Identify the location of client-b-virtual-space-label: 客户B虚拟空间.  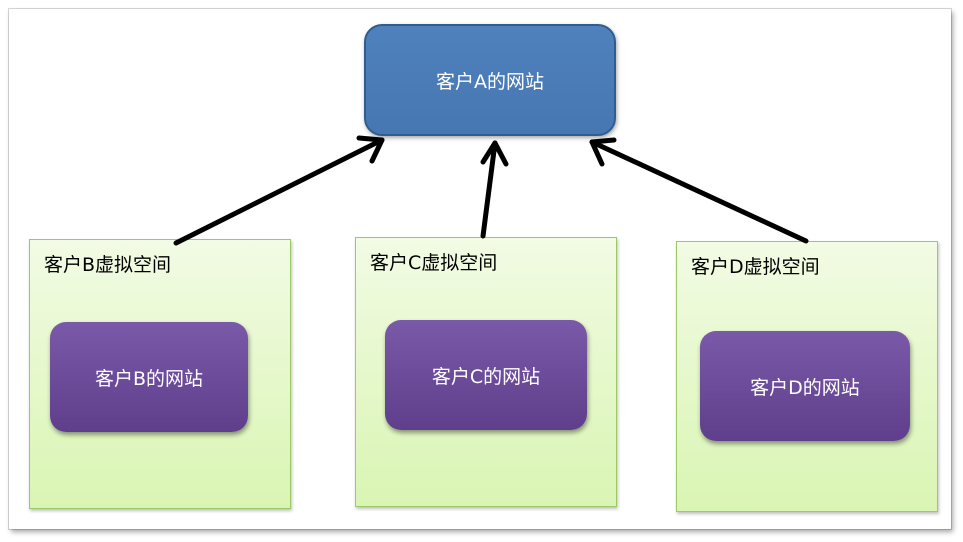
(108, 265).